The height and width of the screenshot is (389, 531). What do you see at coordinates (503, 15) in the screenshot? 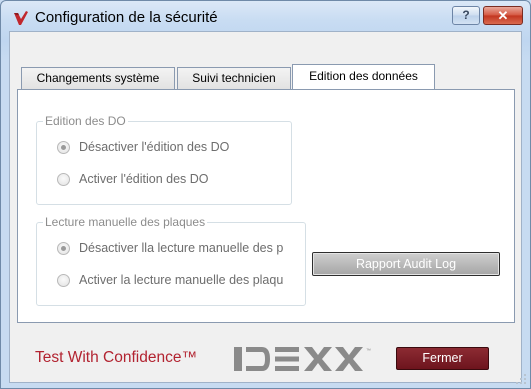
I see `close-window-button: ✕` at bounding box center [503, 15].